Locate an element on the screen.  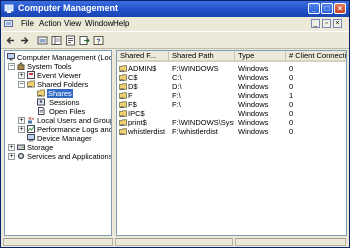
tree-label: Event Viewer is located at coordinates (59, 75).